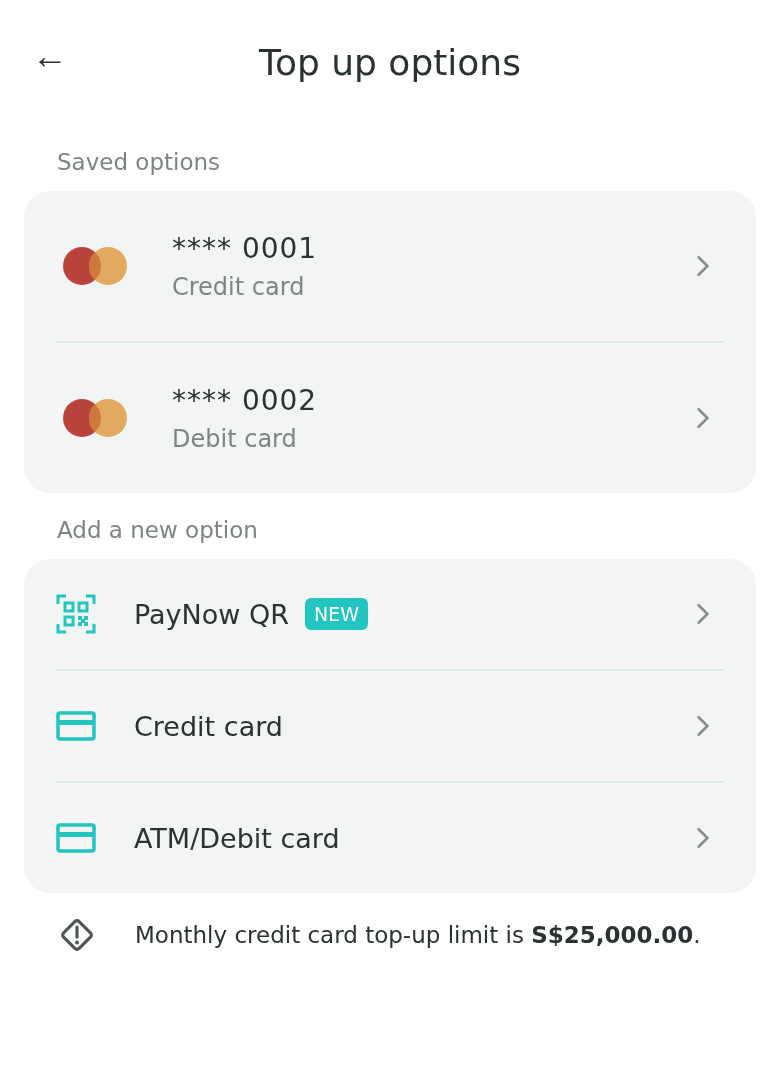 This screenshot has width=780, height=1072. Describe the element at coordinates (390, 266) in the screenshot. I see `saved-card-item: **** 0001 Credit card` at that location.